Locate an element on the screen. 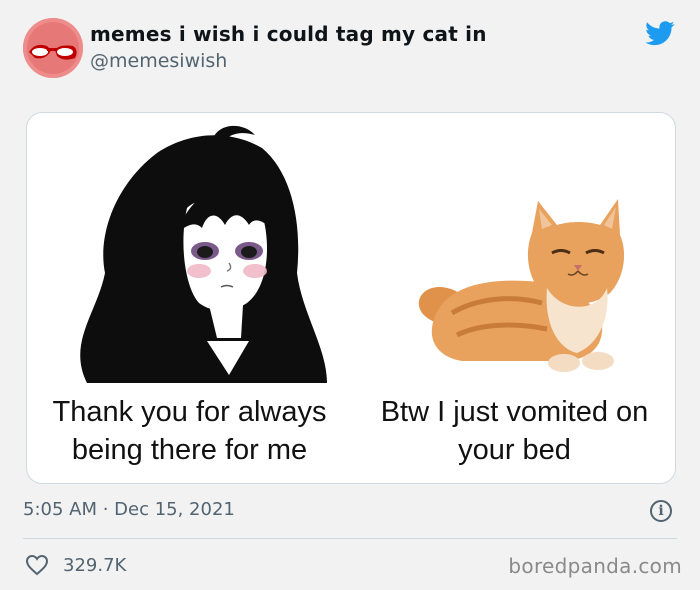  meme-caption-right: Btw I just vomited on your bed is located at coordinates (514, 431).